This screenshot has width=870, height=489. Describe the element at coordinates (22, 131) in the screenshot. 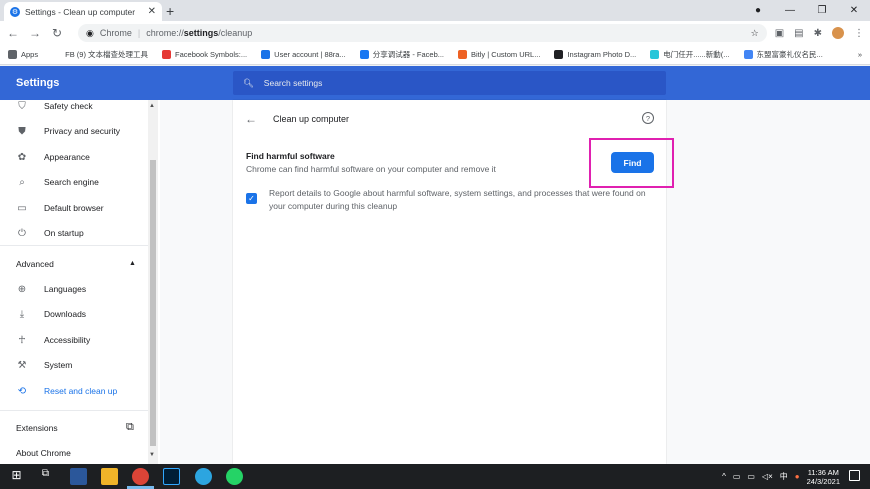

I see `shield-icon: ⛊` at that location.